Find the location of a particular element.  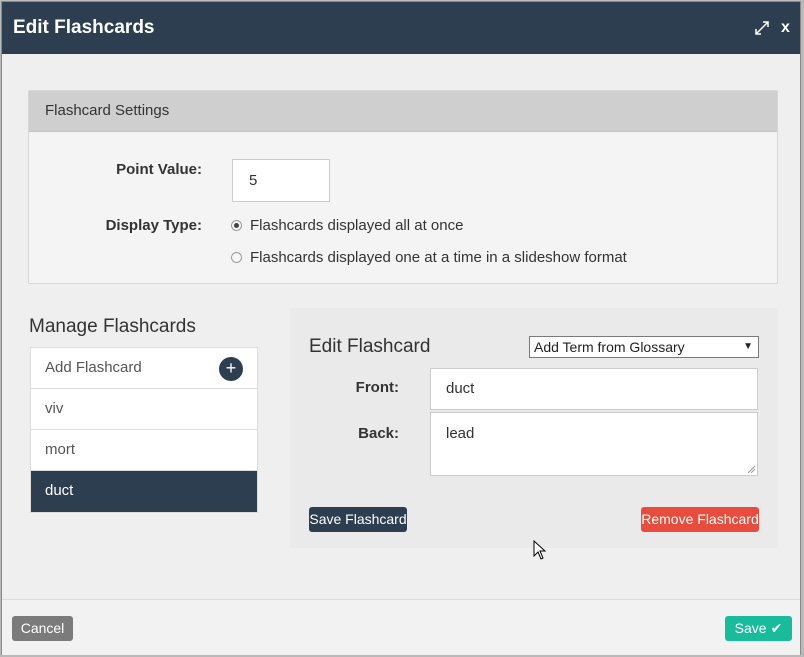

display-all-option: Flashcards displayed all at once is located at coordinates (347, 225).